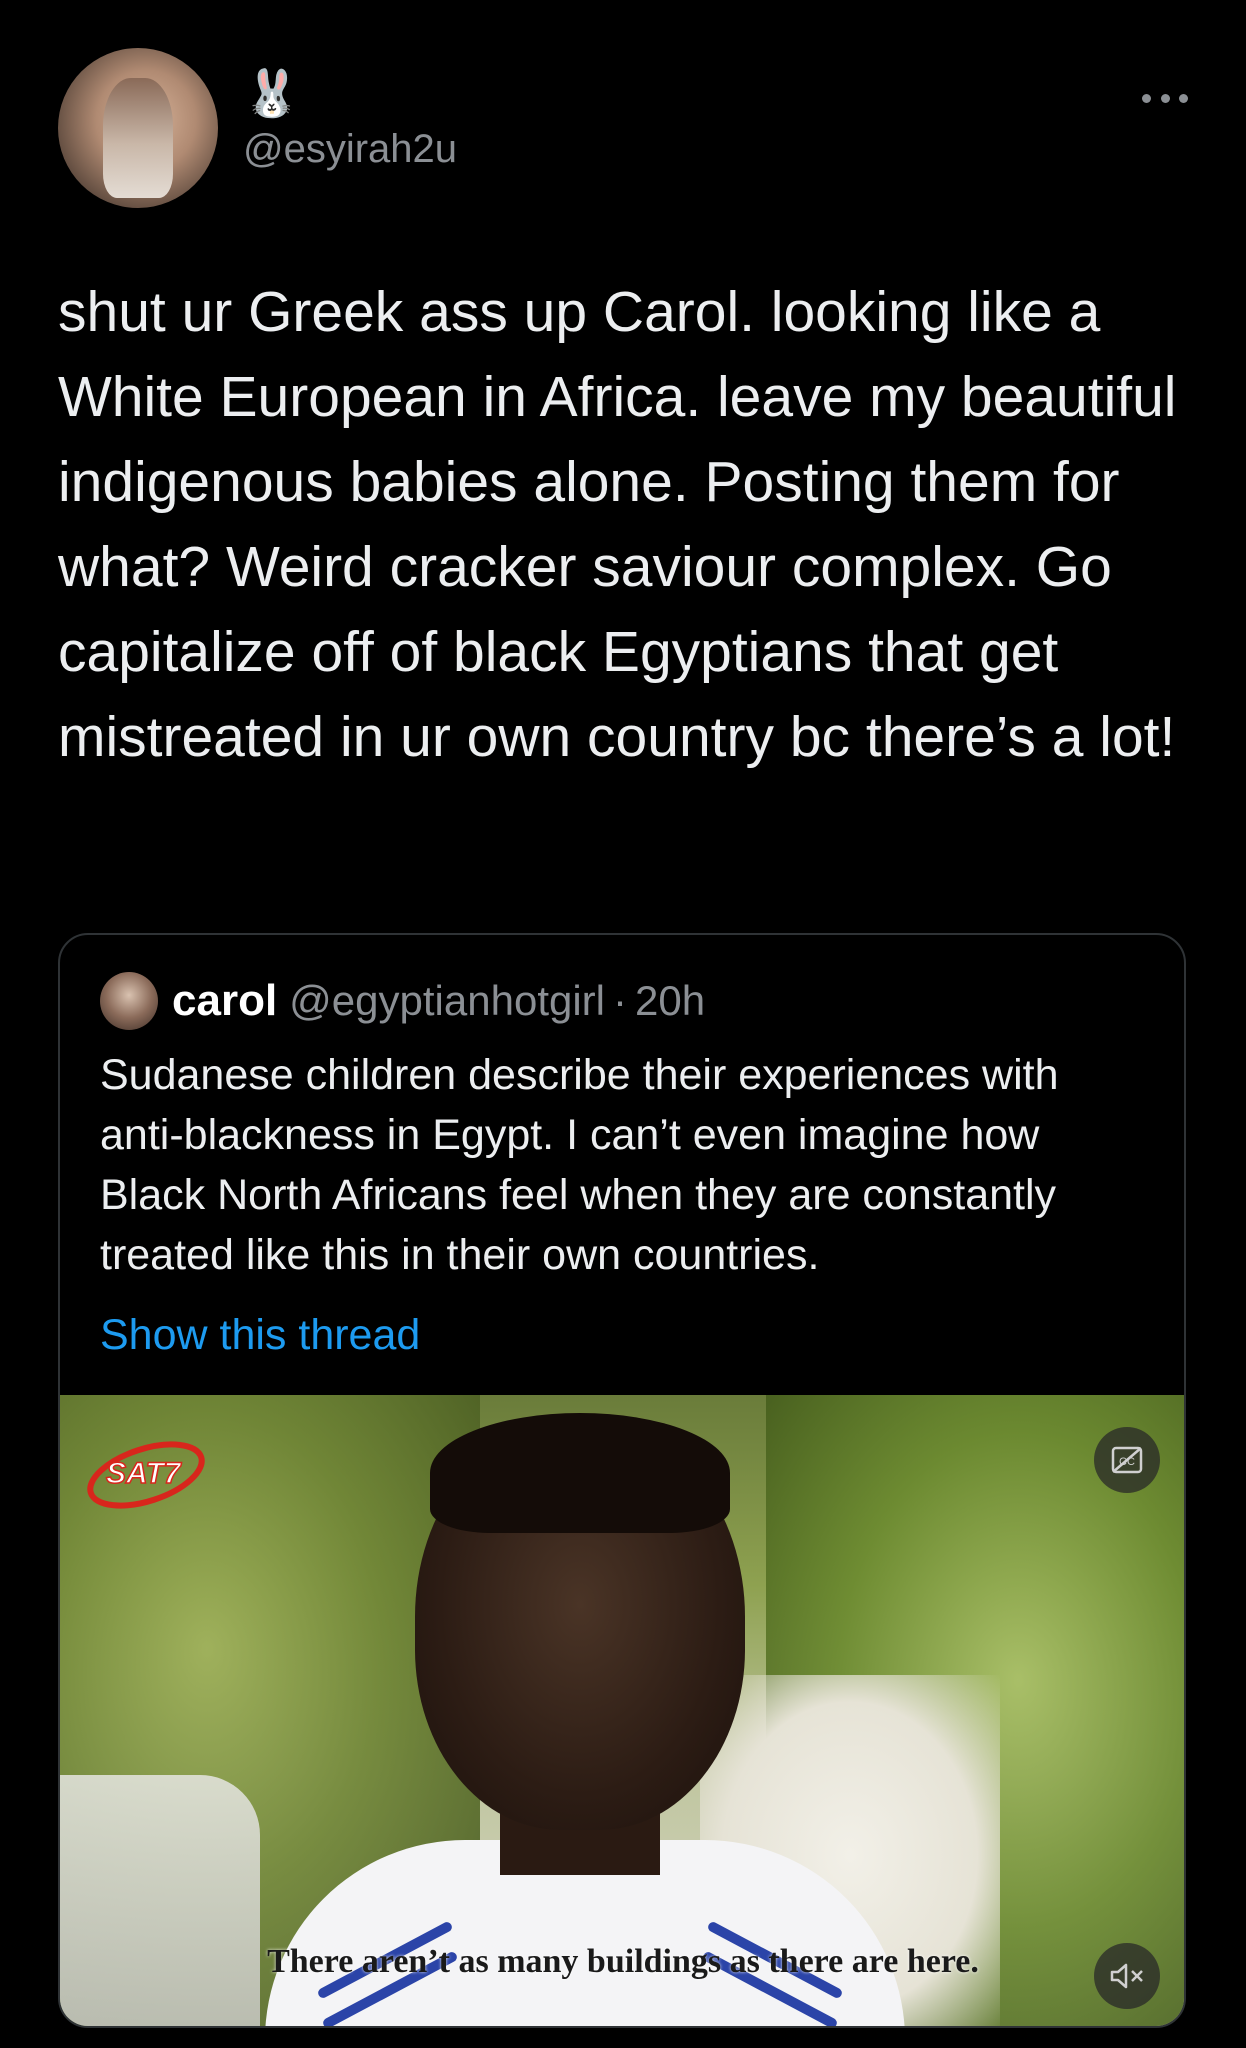  I want to click on avatar-figure, so click(138, 138).